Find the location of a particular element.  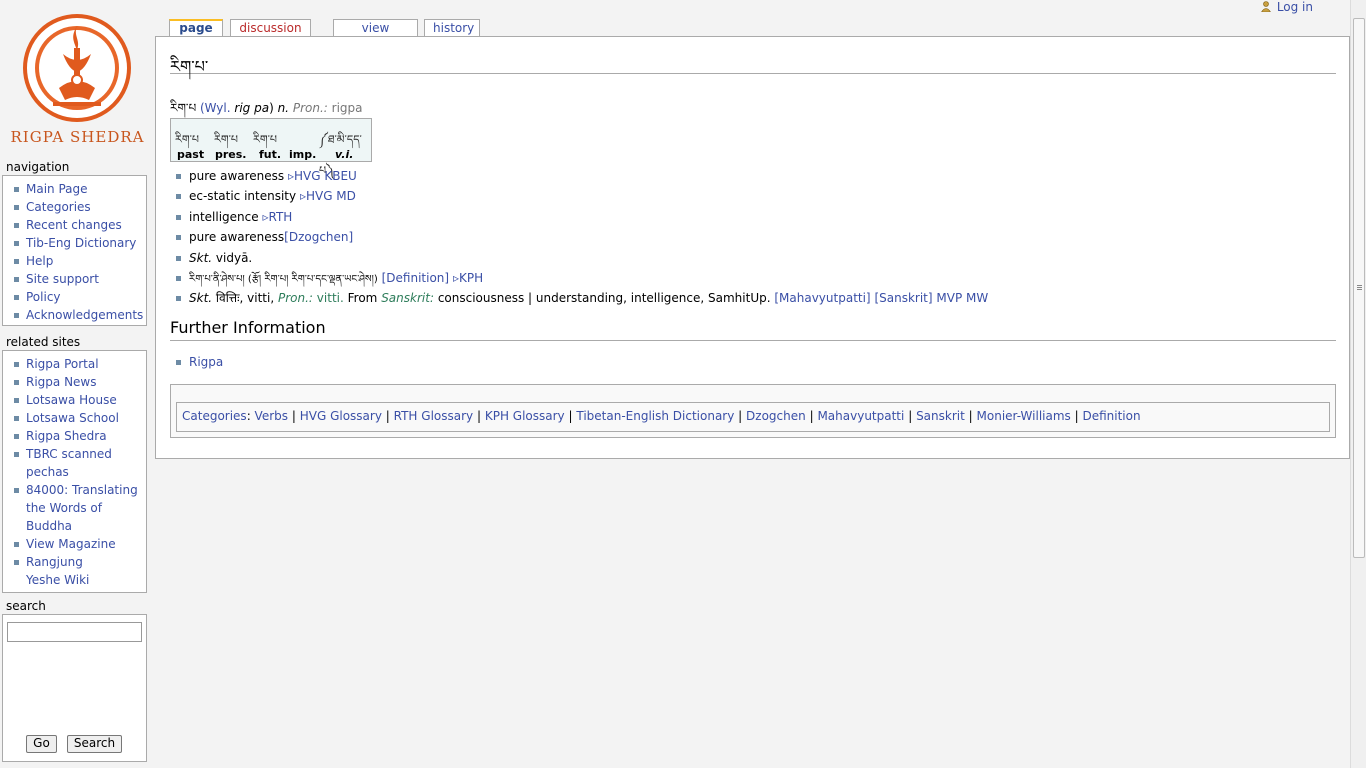

sidebar-item-recent-changes: Recent changes is located at coordinates (79, 225).